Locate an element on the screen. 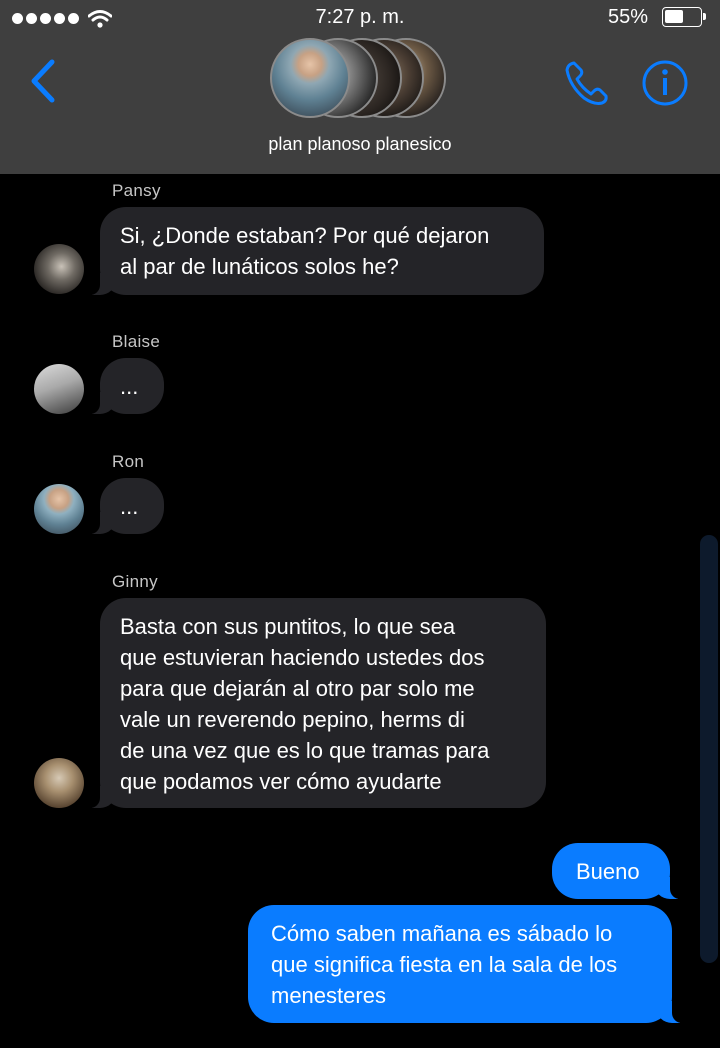 Image resolution: width=720 pixels, height=1048 pixels. info-button is located at coordinates (665, 83).